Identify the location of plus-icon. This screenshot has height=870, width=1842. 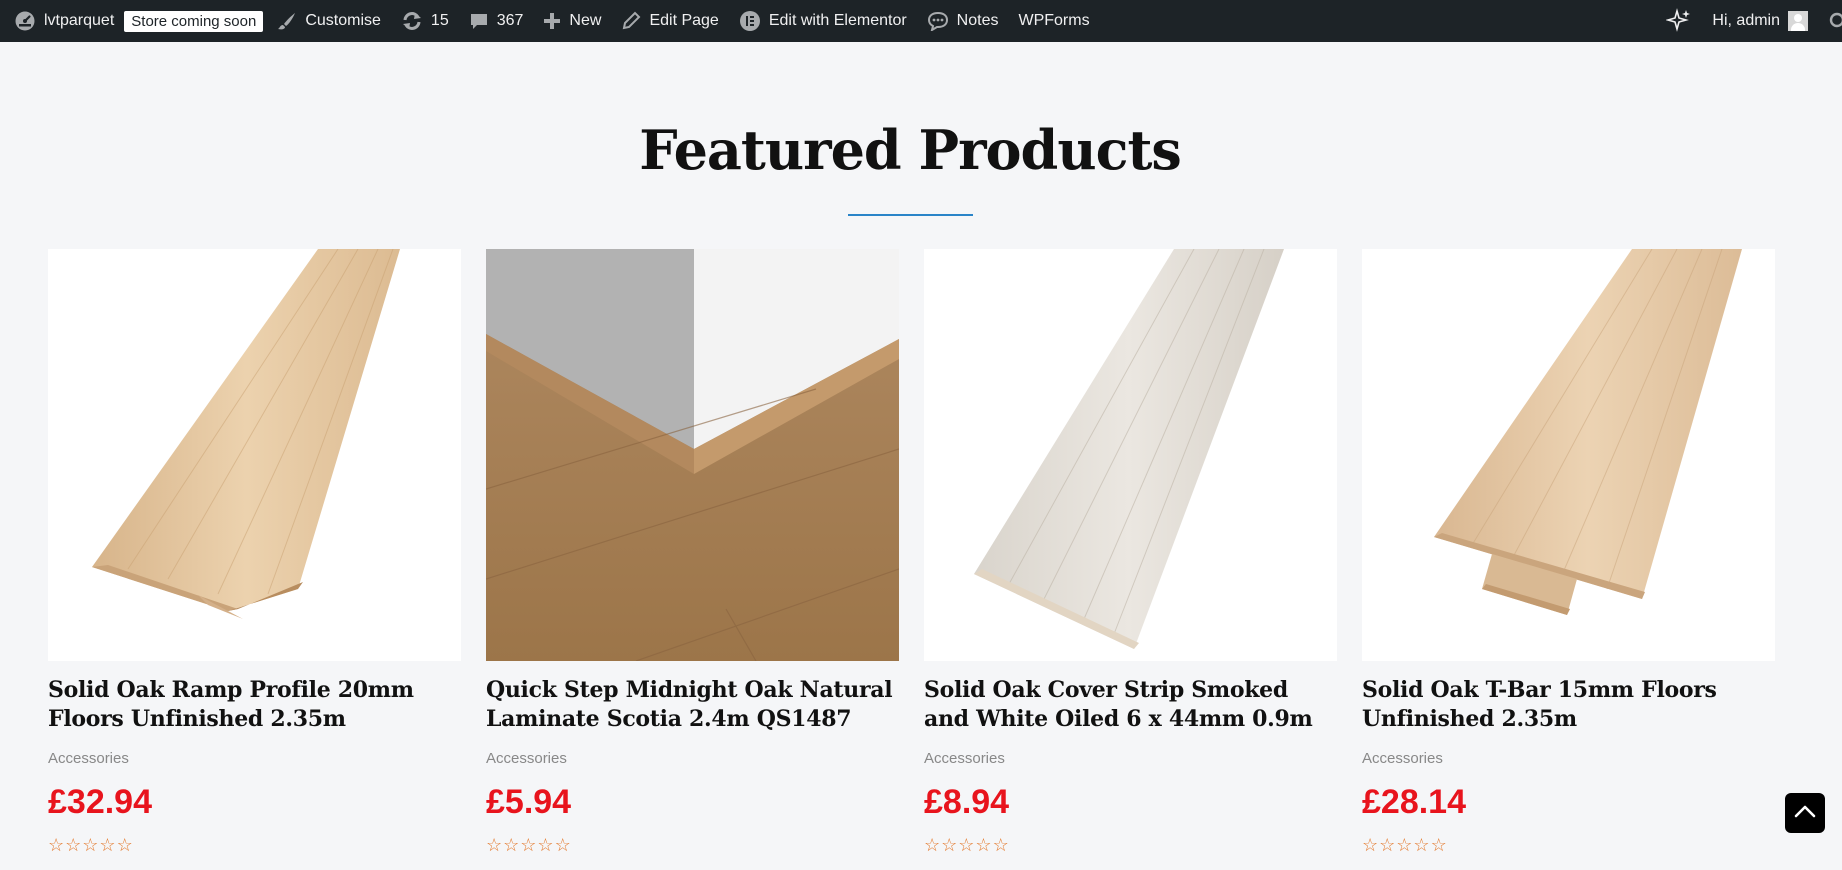
(552, 21).